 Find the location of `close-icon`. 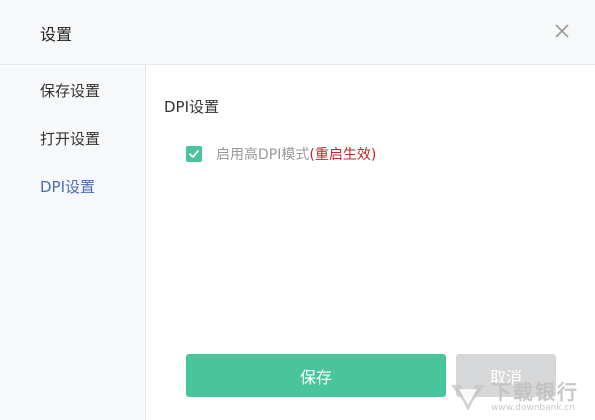

close-icon is located at coordinates (562, 31).